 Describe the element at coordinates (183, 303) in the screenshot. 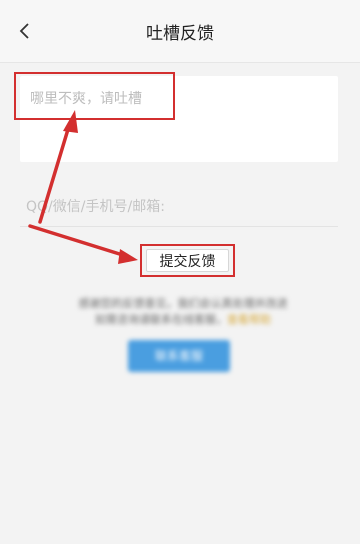

I see `blurred-info-line-1: 感谢您的反馈意见，我们会认真处理并改进` at that location.